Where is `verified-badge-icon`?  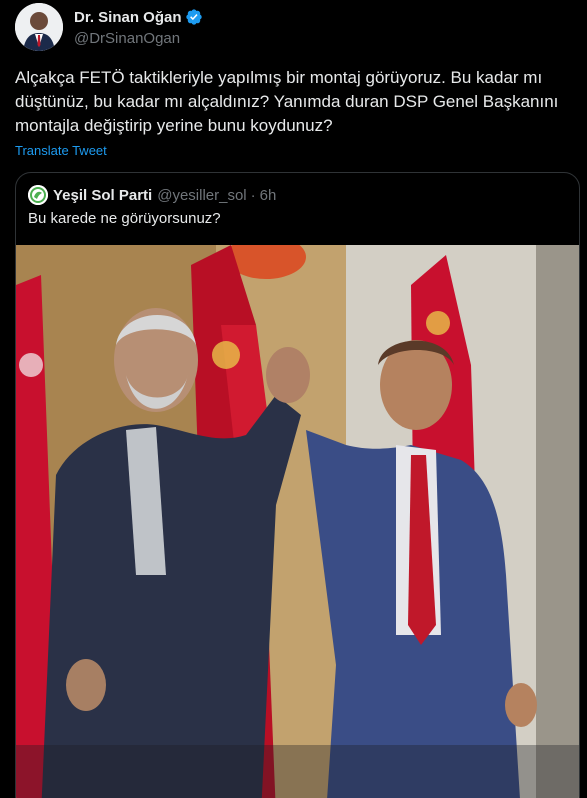 verified-badge-icon is located at coordinates (194, 17).